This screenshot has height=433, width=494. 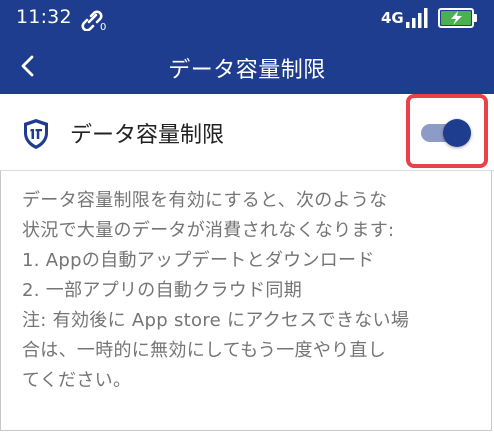 I want to click on battery-charging-icon, so click(x=457, y=18).